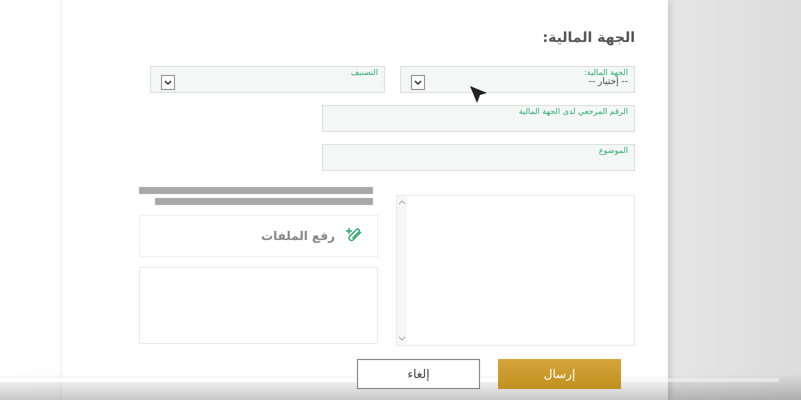 This screenshot has height=400, width=801. What do you see at coordinates (402, 270) in the screenshot?
I see `scrollbar` at bounding box center [402, 270].